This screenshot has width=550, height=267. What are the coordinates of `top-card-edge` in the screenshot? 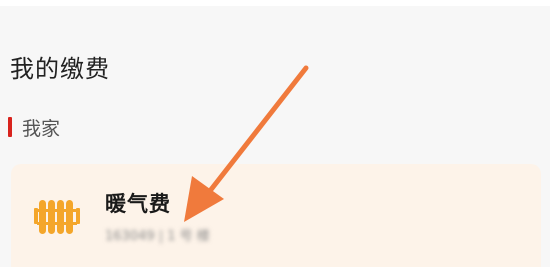 It's located at (275, 3).